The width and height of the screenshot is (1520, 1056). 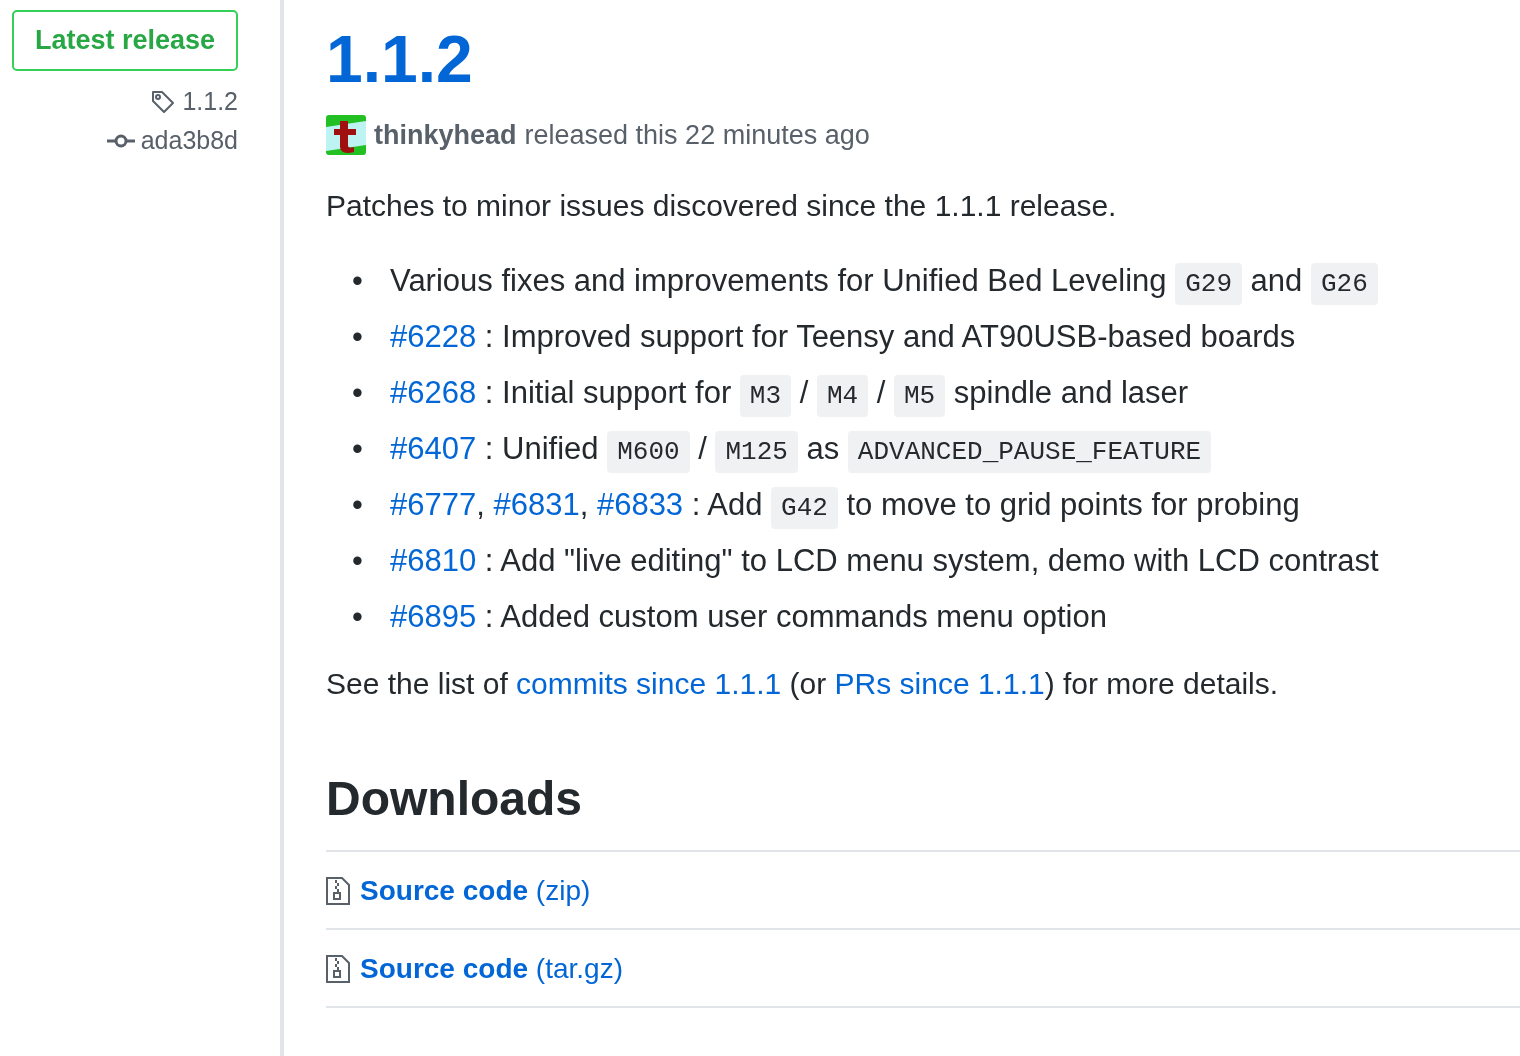 What do you see at coordinates (536, 504) in the screenshot?
I see `issue-link: #6831` at bounding box center [536, 504].